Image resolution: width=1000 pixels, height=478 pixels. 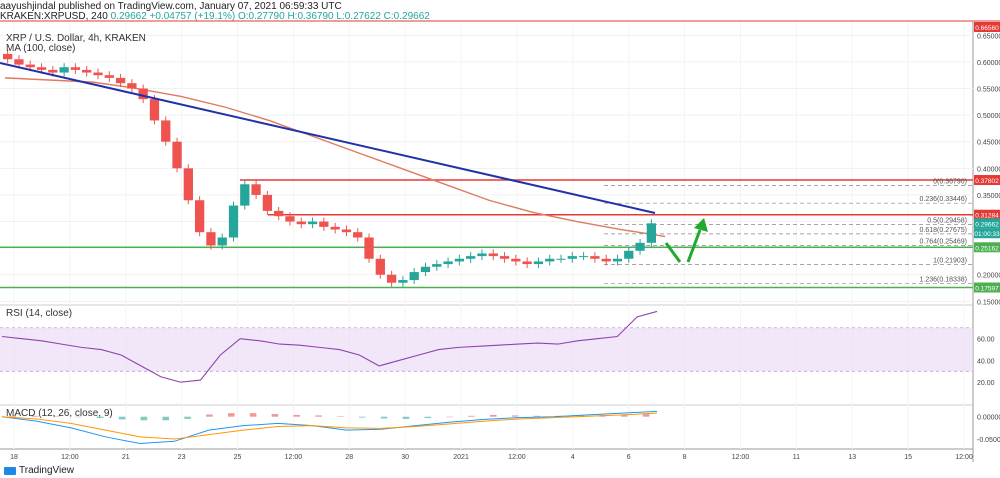 I want to click on time-tick-label: 30, so click(x=405, y=457).